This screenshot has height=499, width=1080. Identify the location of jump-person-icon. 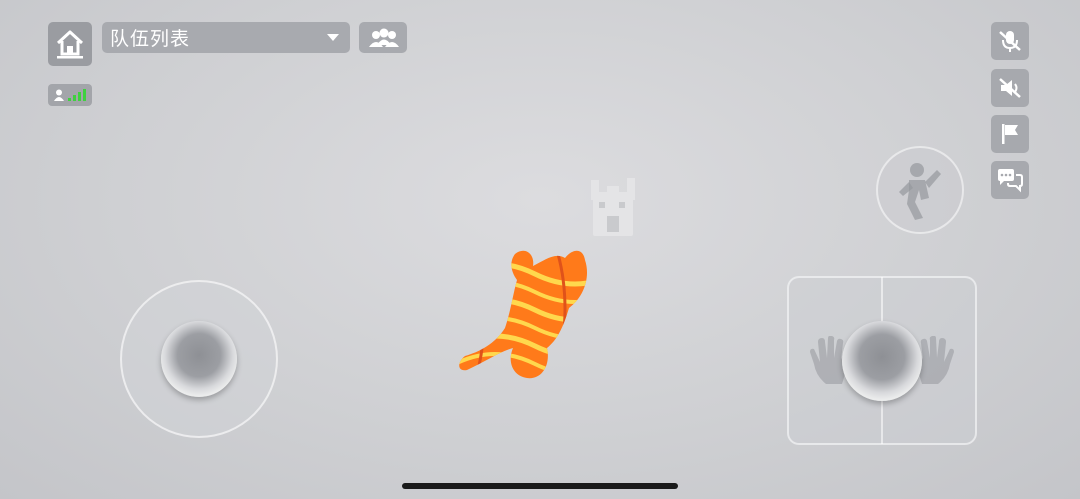
(920, 191).